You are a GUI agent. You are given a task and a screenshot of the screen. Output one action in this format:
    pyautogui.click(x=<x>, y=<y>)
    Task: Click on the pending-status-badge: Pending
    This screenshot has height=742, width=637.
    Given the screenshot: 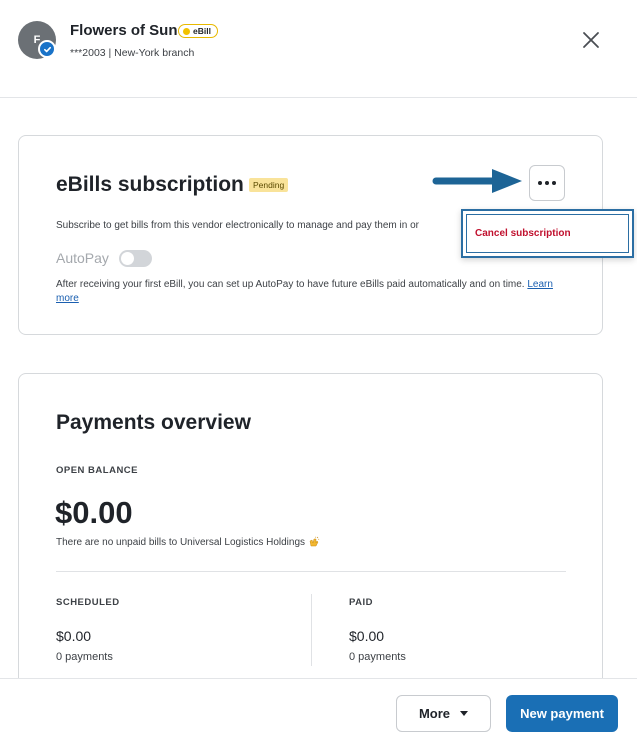 What is the action you would take?
    pyautogui.click(x=269, y=185)
    